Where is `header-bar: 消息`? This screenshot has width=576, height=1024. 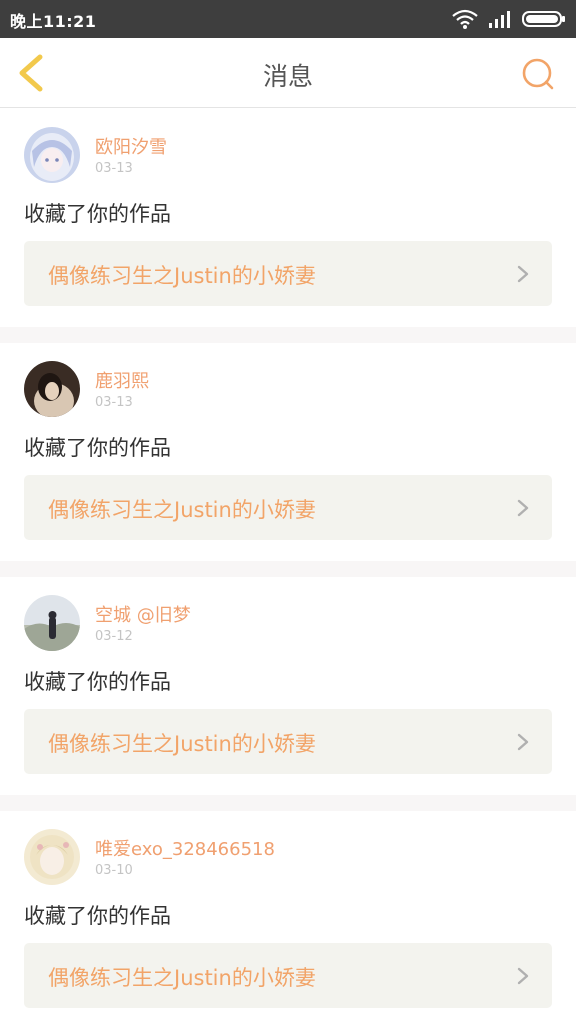
header-bar: 消息 is located at coordinates (288, 73).